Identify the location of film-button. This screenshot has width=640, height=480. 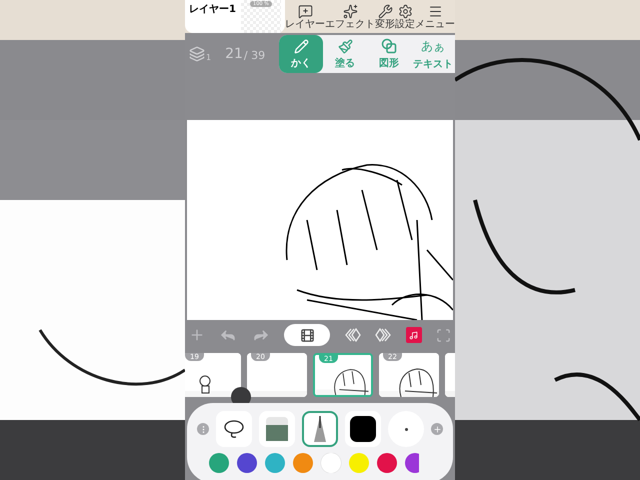
(307, 335).